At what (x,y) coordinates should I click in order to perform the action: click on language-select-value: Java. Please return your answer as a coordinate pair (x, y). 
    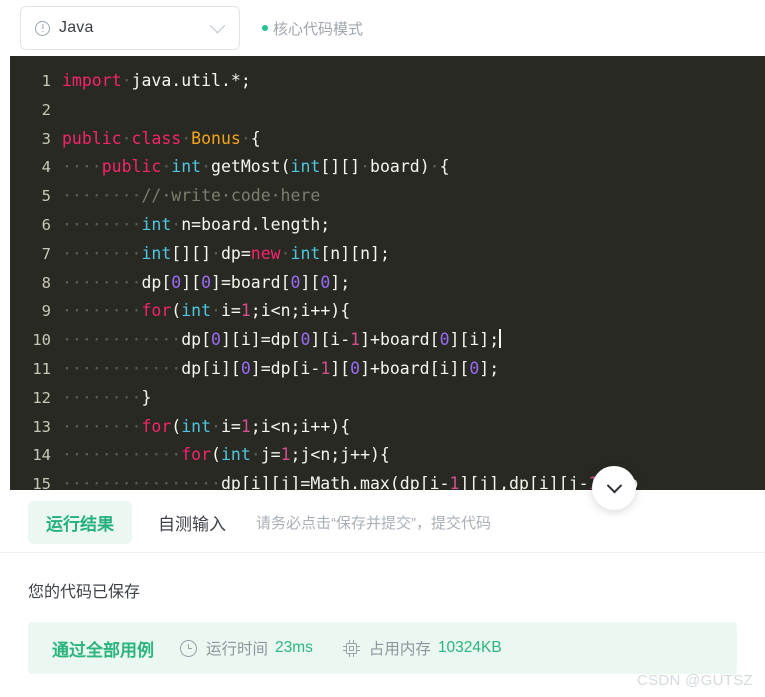
    Looking at the image, I should click on (76, 27).